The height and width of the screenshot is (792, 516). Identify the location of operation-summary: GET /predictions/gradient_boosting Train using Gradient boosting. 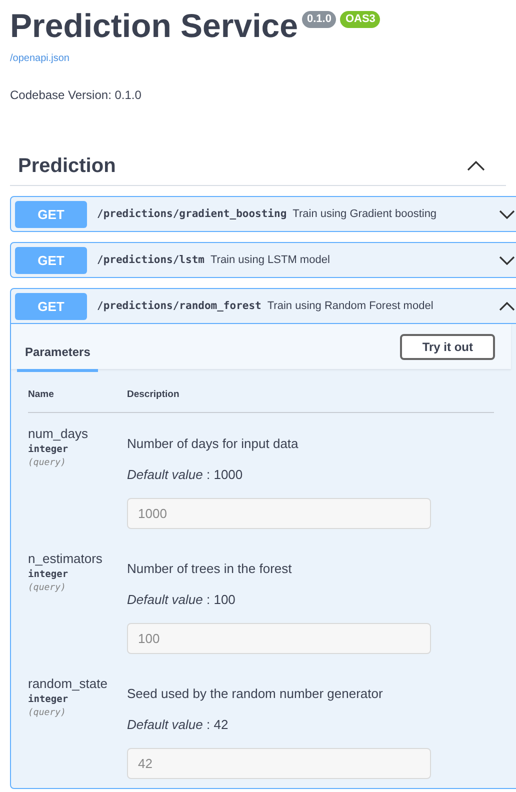
(263, 214).